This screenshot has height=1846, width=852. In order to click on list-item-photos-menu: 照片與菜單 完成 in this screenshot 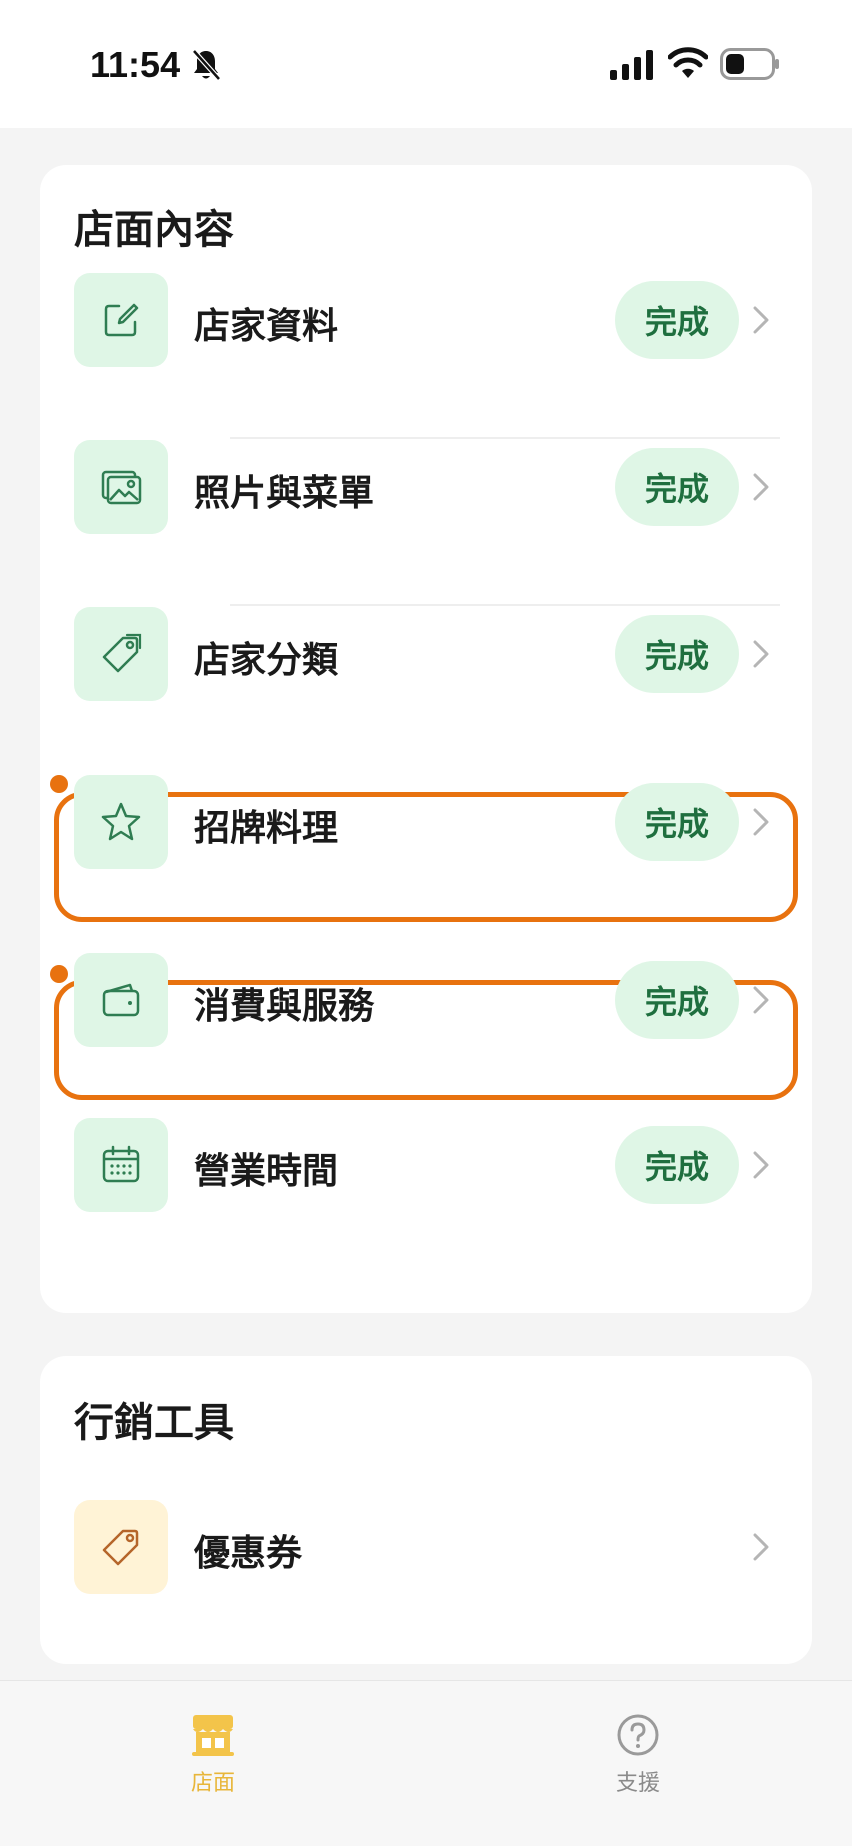, I will do `click(426, 487)`.